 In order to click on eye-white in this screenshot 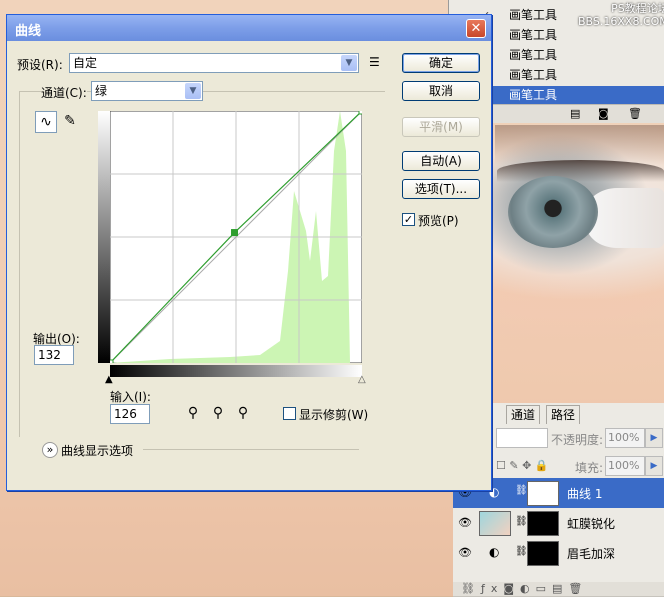, I will do `click(625, 218)`.